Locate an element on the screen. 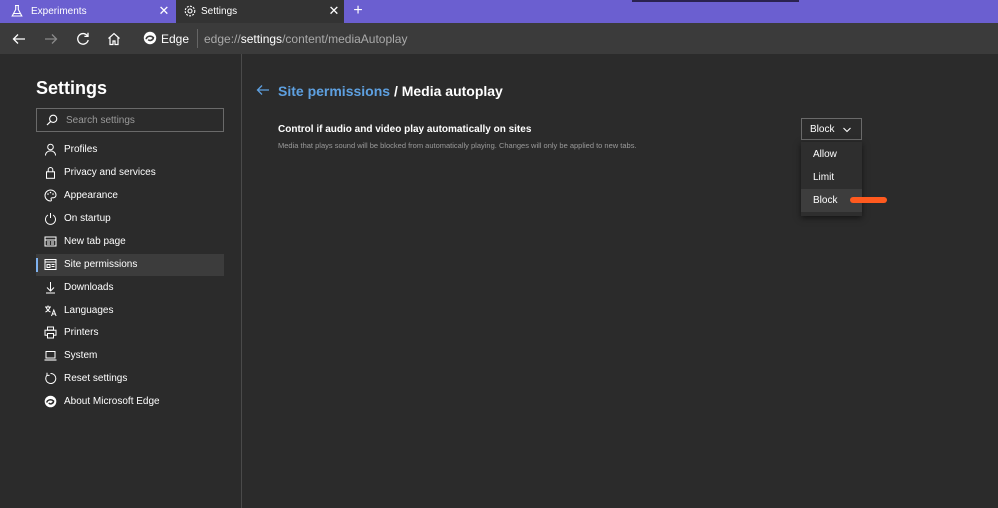  palette-icon is located at coordinates (50, 195).